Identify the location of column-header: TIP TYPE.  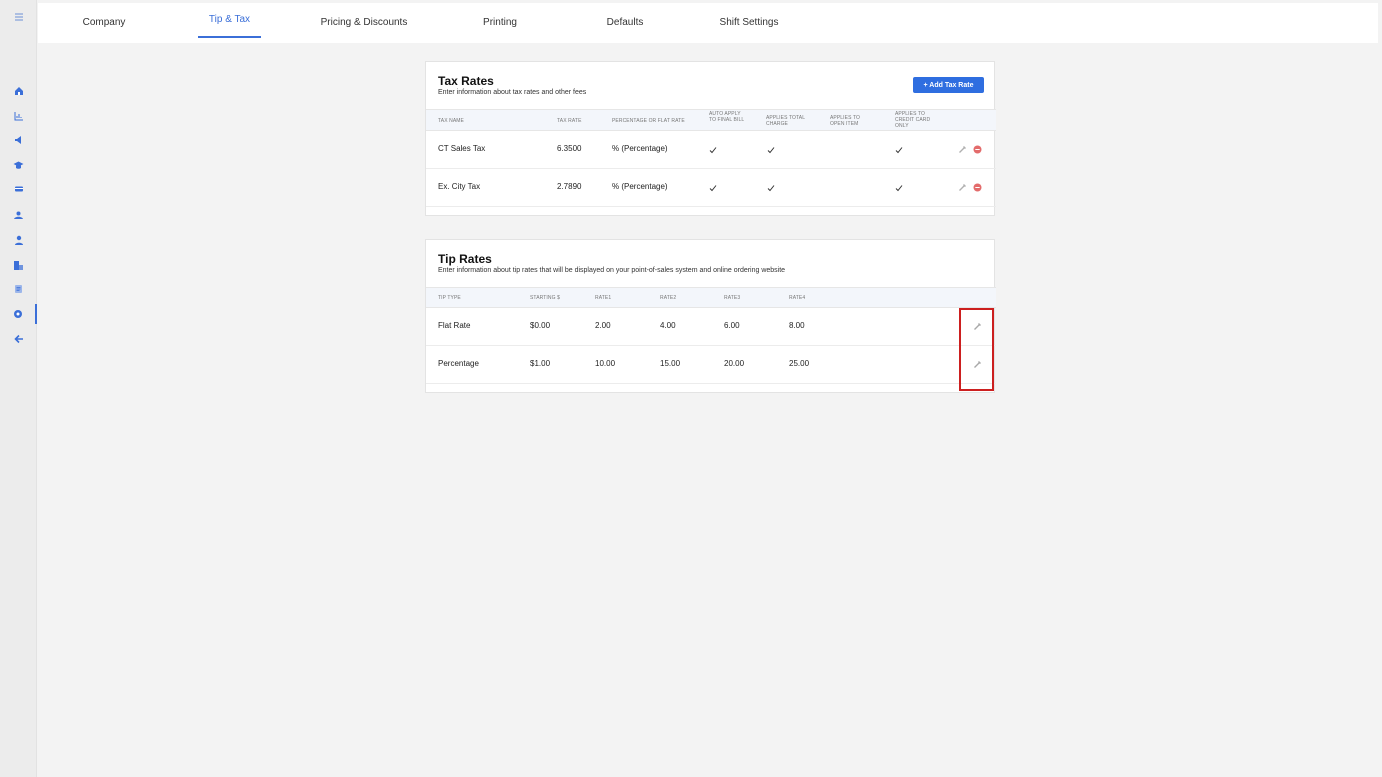
(449, 298).